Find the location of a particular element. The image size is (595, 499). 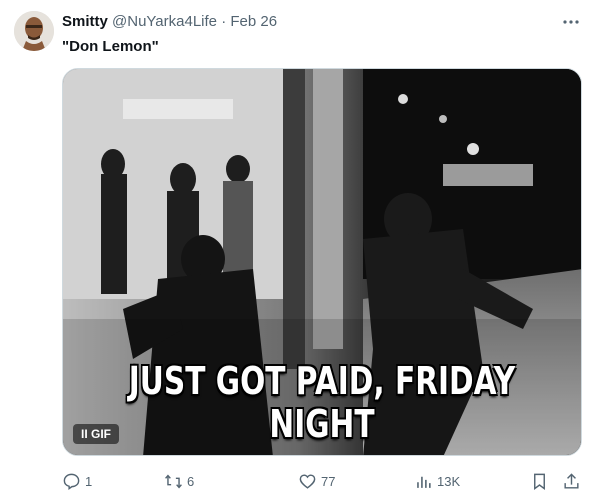

reply-icon is located at coordinates (71, 481).